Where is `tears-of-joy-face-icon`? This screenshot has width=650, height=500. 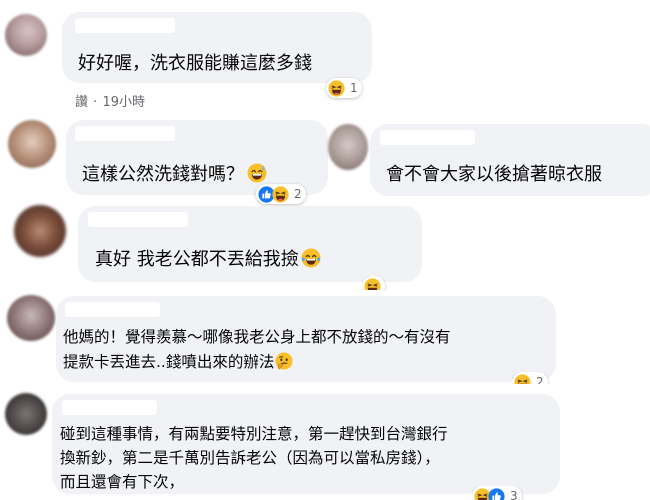
tears-of-joy-face-icon is located at coordinates (311, 258).